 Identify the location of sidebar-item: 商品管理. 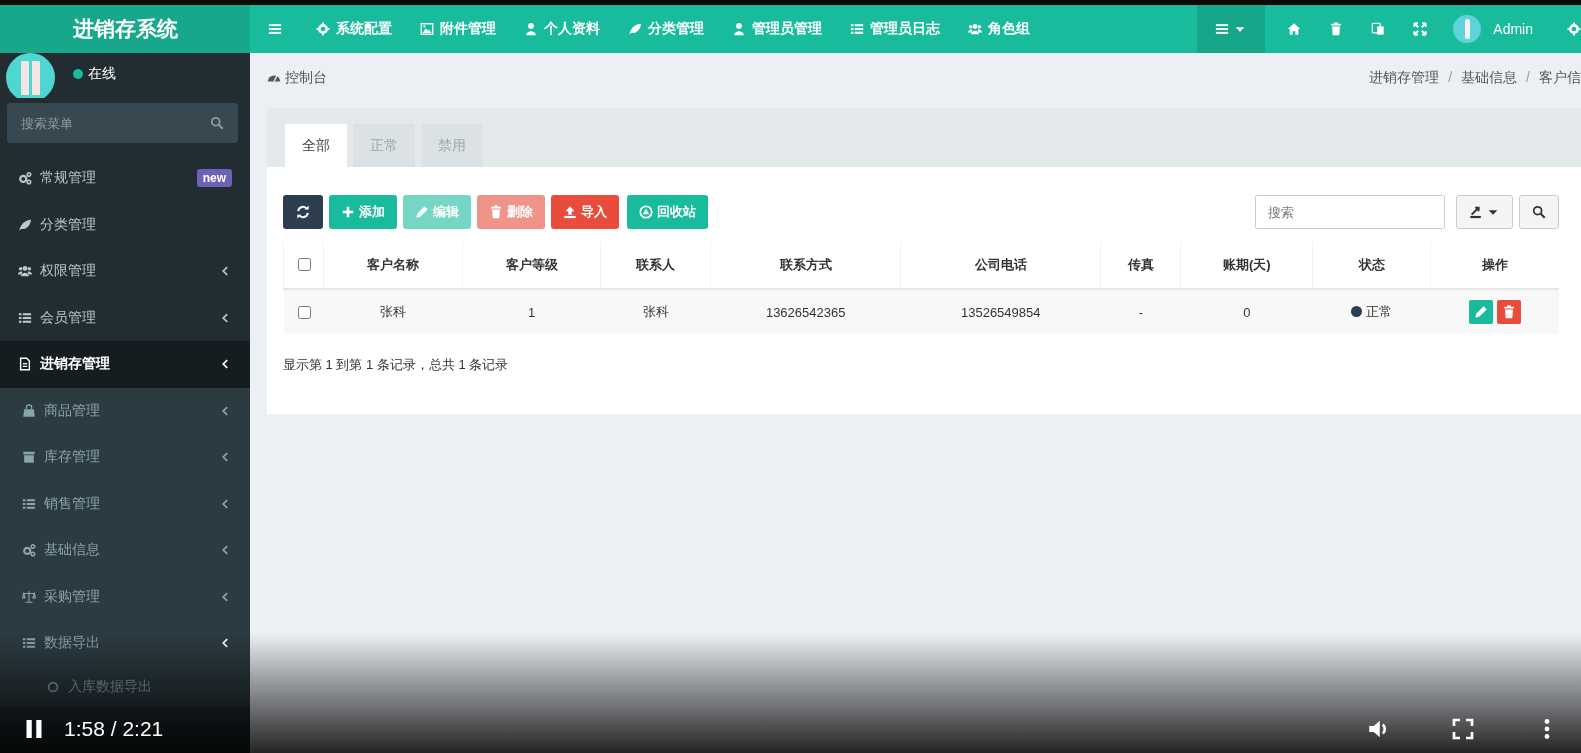
(125, 410).